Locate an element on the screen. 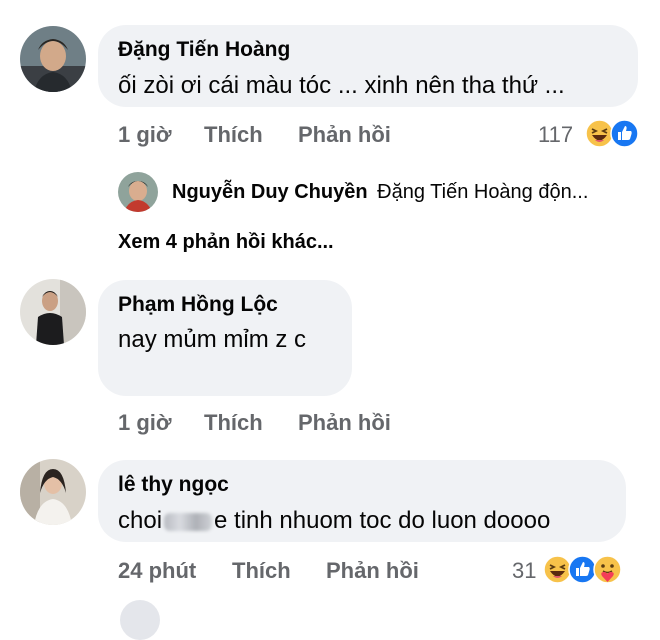  comment-author: Đặng Tiến Hoàng is located at coordinates (204, 50).